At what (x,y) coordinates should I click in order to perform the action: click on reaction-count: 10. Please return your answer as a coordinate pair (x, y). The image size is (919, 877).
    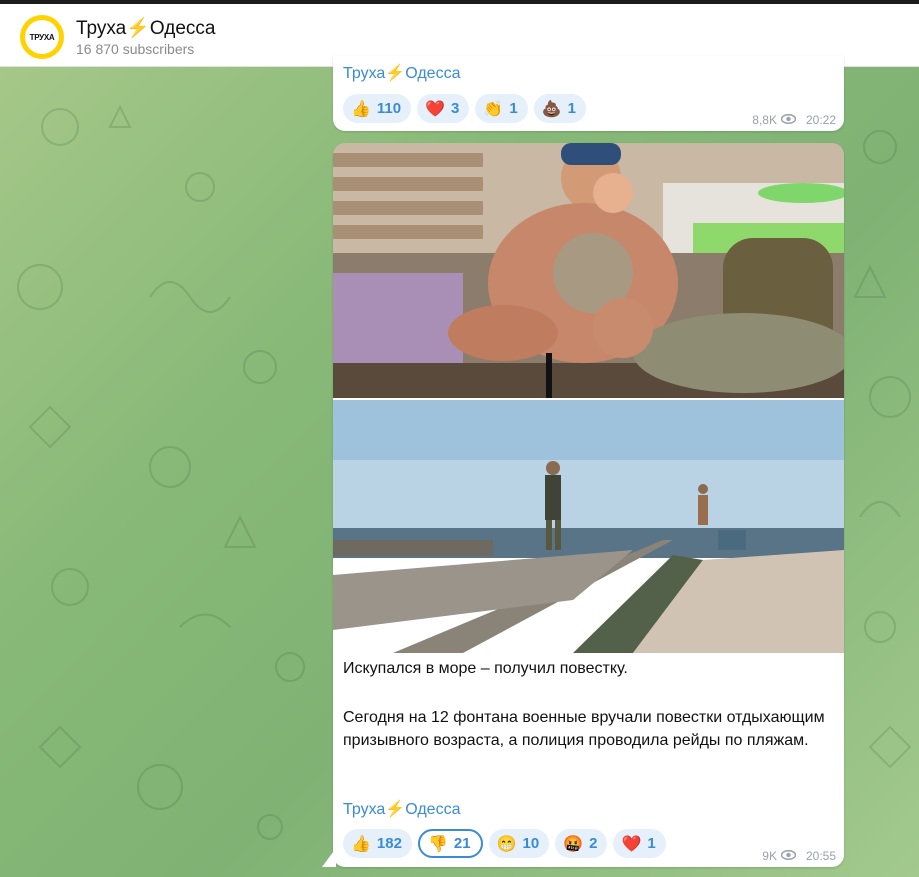
    Looking at the image, I should click on (531, 843).